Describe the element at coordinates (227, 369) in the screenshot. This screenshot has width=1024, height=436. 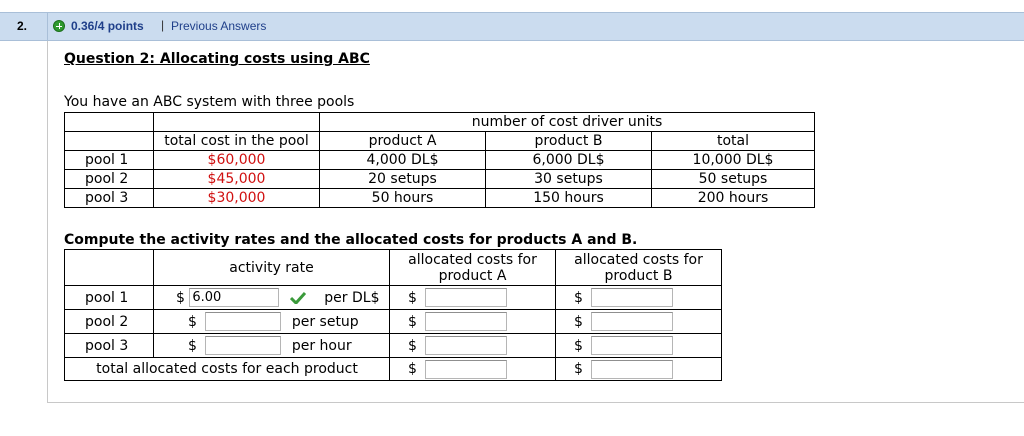
I see `total-allocated-label: total allocated costs for each product` at that location.